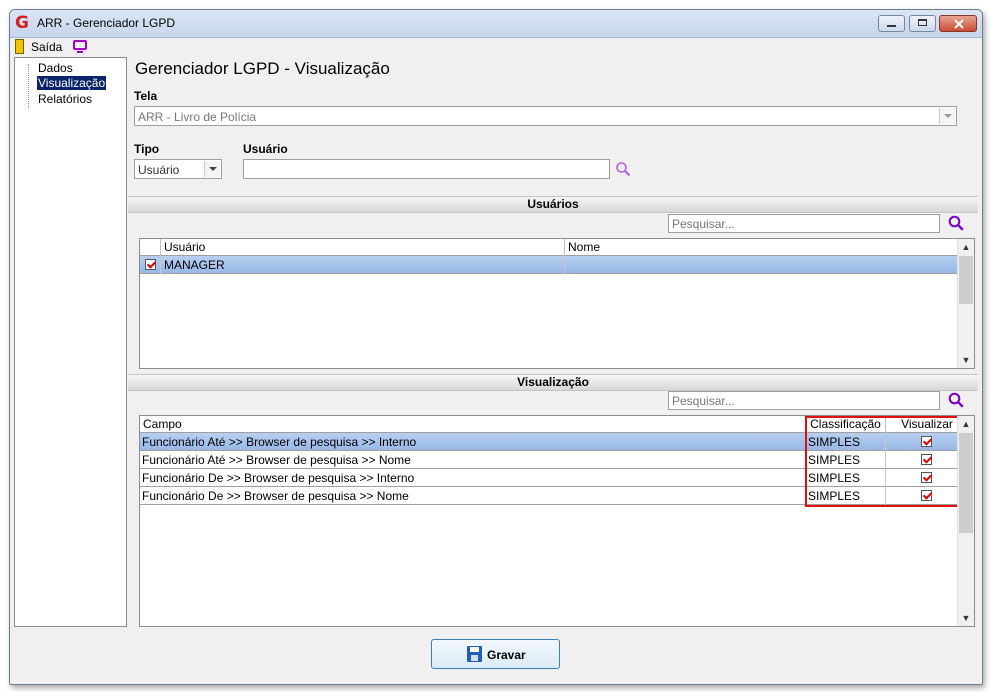 The image size is (991, 692). What do you see at coordinates (70, 342) in the screenshot?
I see `sidebar-tree: Dados Visualização Relatórios` at bounding box center [70, 342].